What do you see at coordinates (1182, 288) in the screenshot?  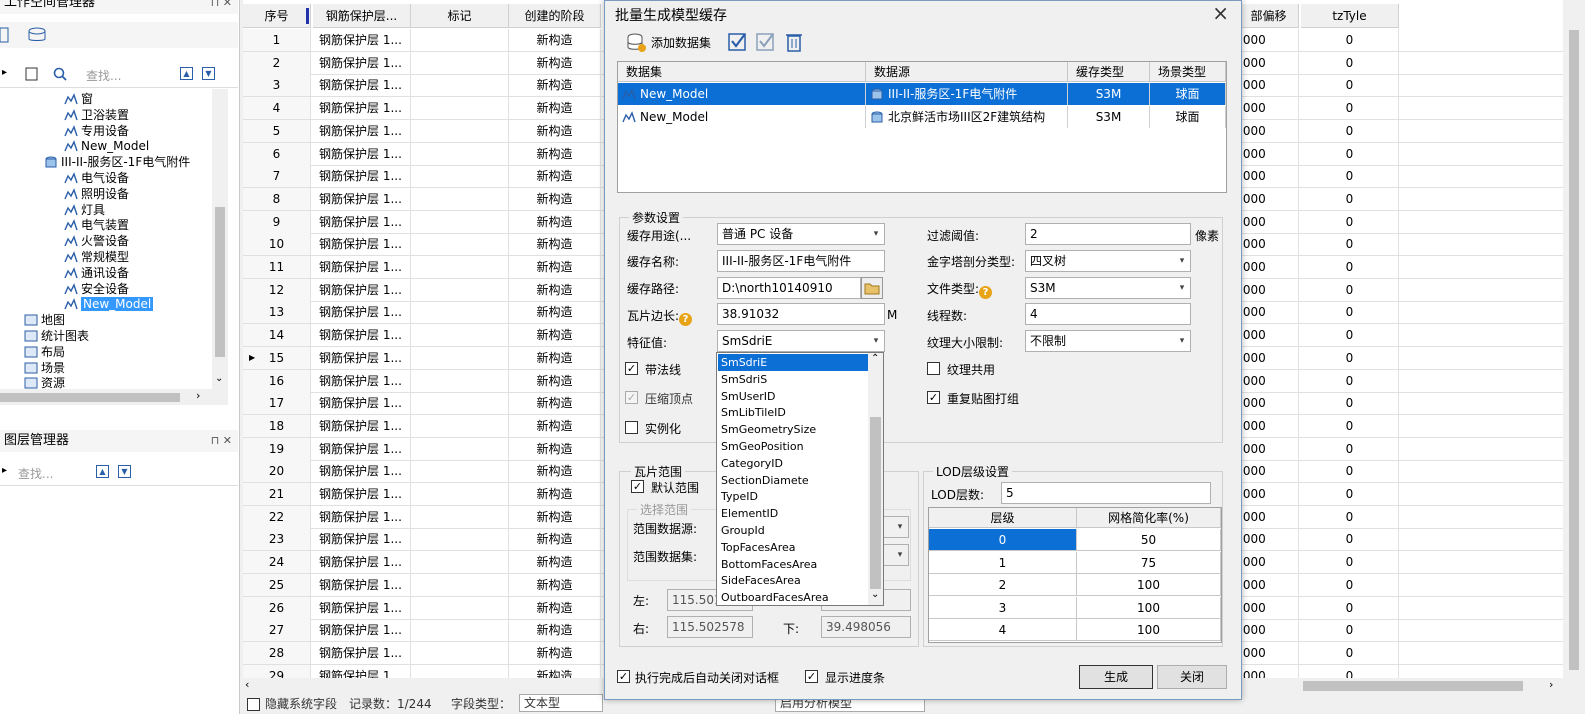 I see `file-type-chevron-icon: ▾` at bounding box center [1182, 288].